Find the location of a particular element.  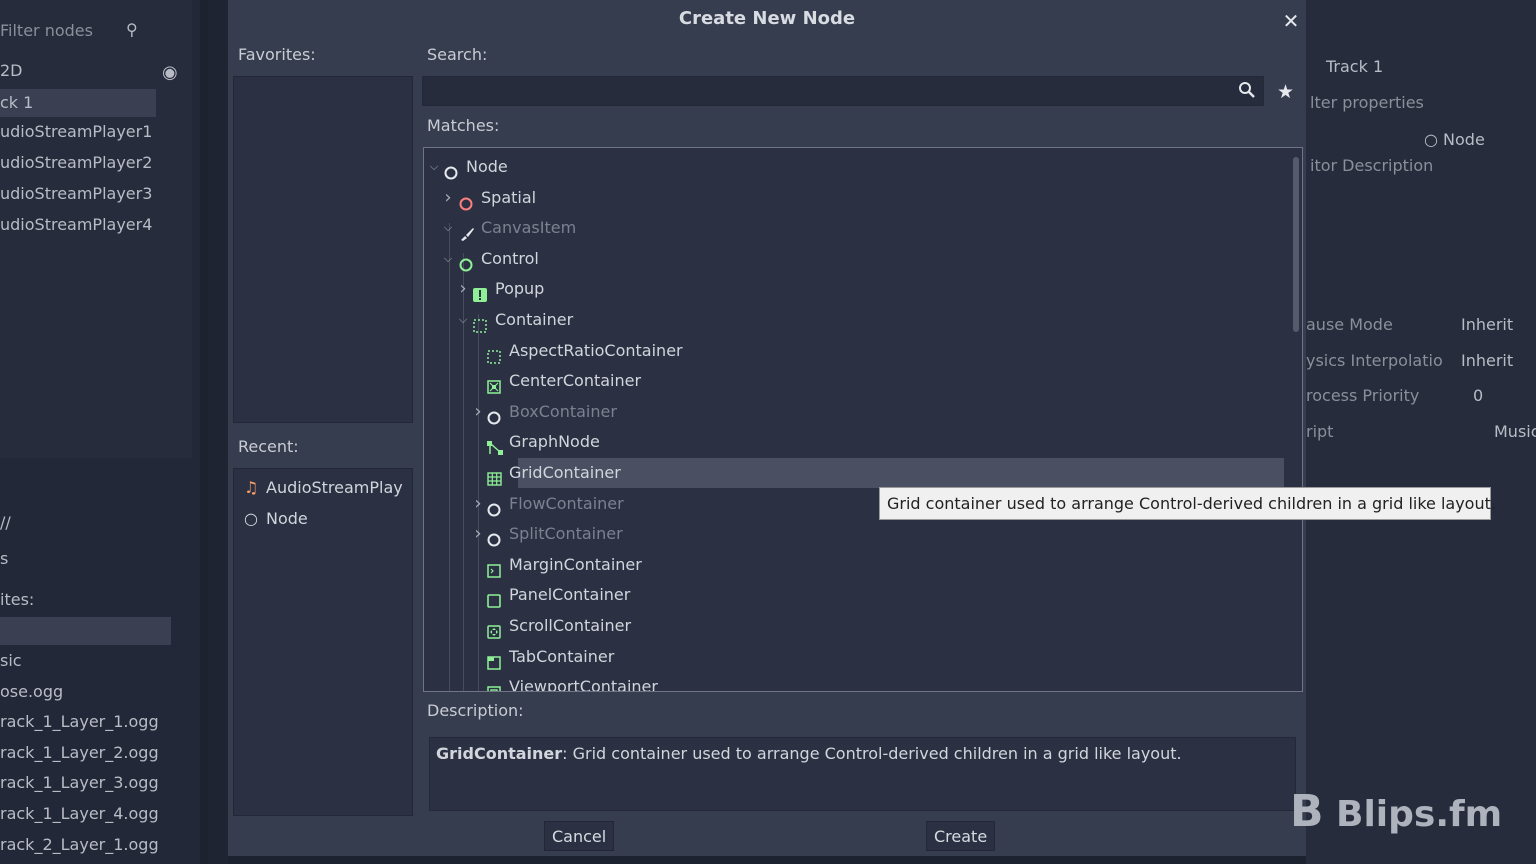

create-button: Create is located at coordinates (961, 836).